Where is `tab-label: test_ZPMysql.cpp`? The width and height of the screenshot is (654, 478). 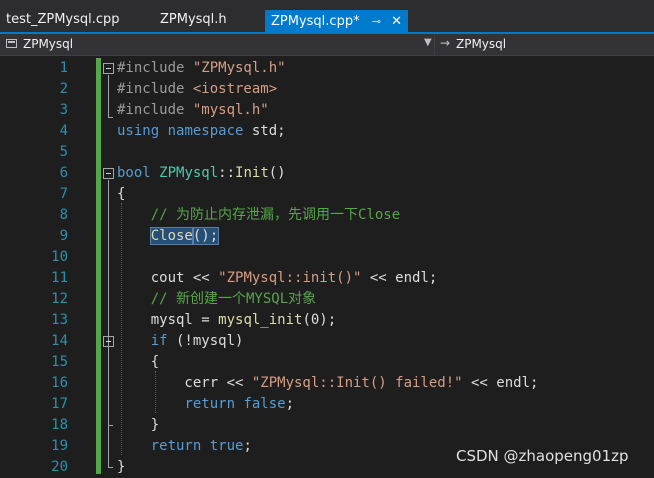 tab-label: test_ZPMysql.cpp is located at coordinates (63, 19).